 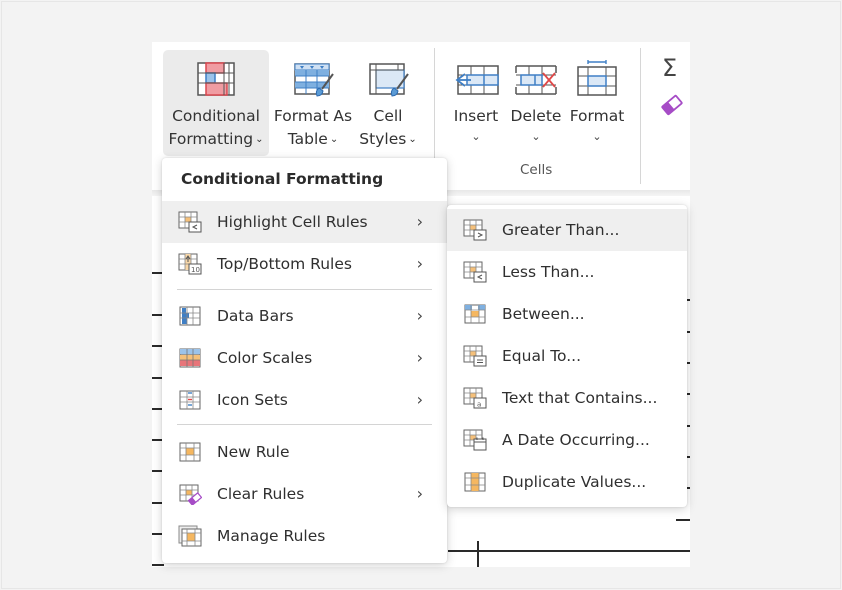 What do you see at coordinates (536, 80) in the screenshot?
I see `delete-cells-icon` at bounding box center [536, 80].